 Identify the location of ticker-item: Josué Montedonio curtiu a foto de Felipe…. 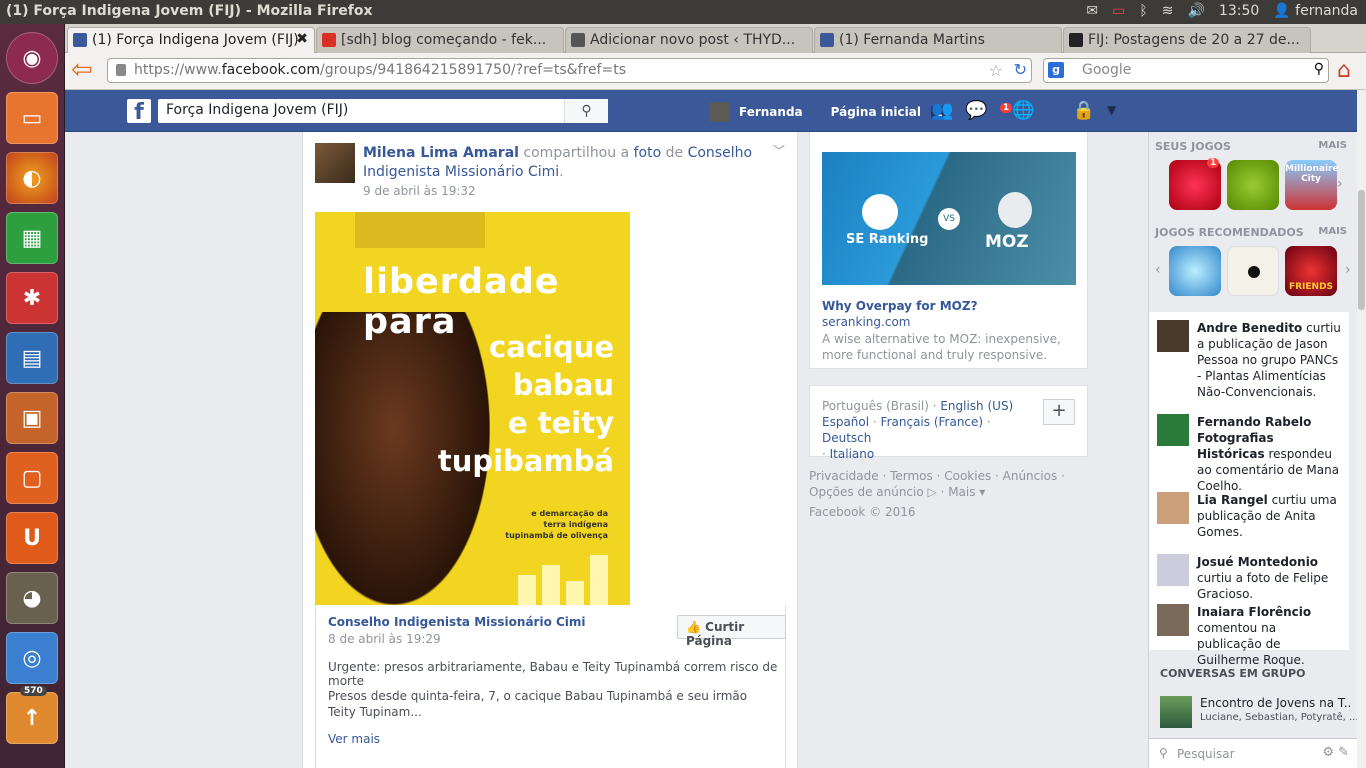
(1250, 578).